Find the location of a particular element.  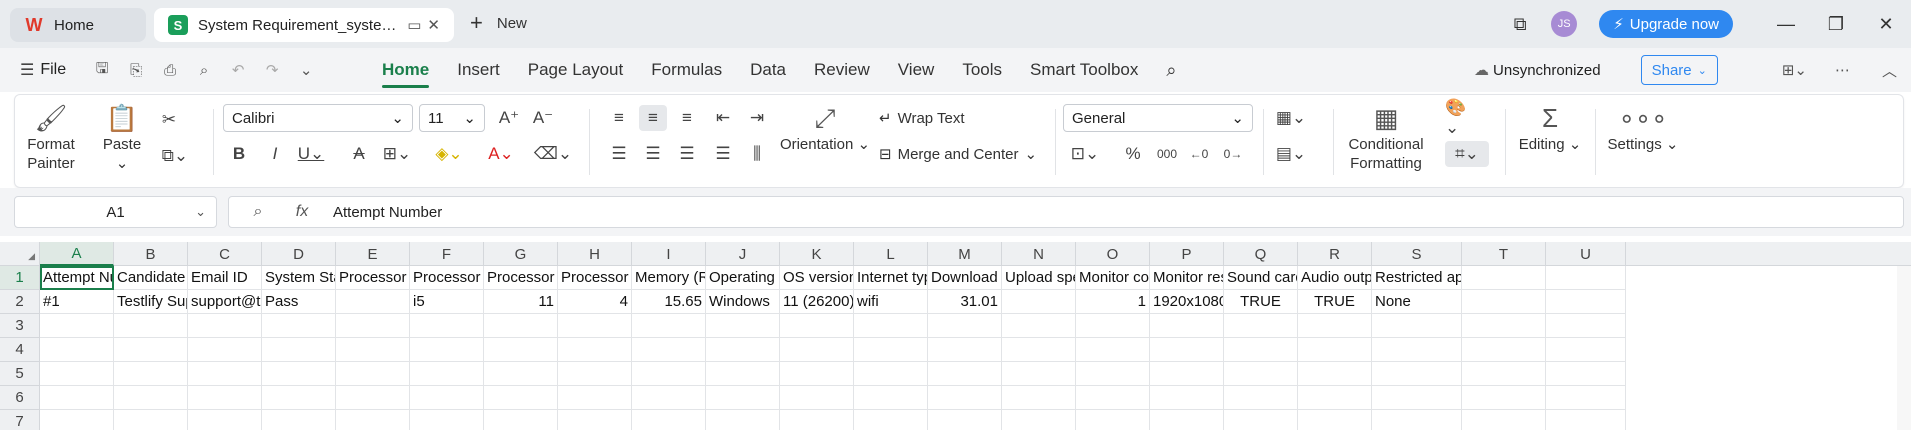

column-header-n: N is located at coordinates (1039, 254).